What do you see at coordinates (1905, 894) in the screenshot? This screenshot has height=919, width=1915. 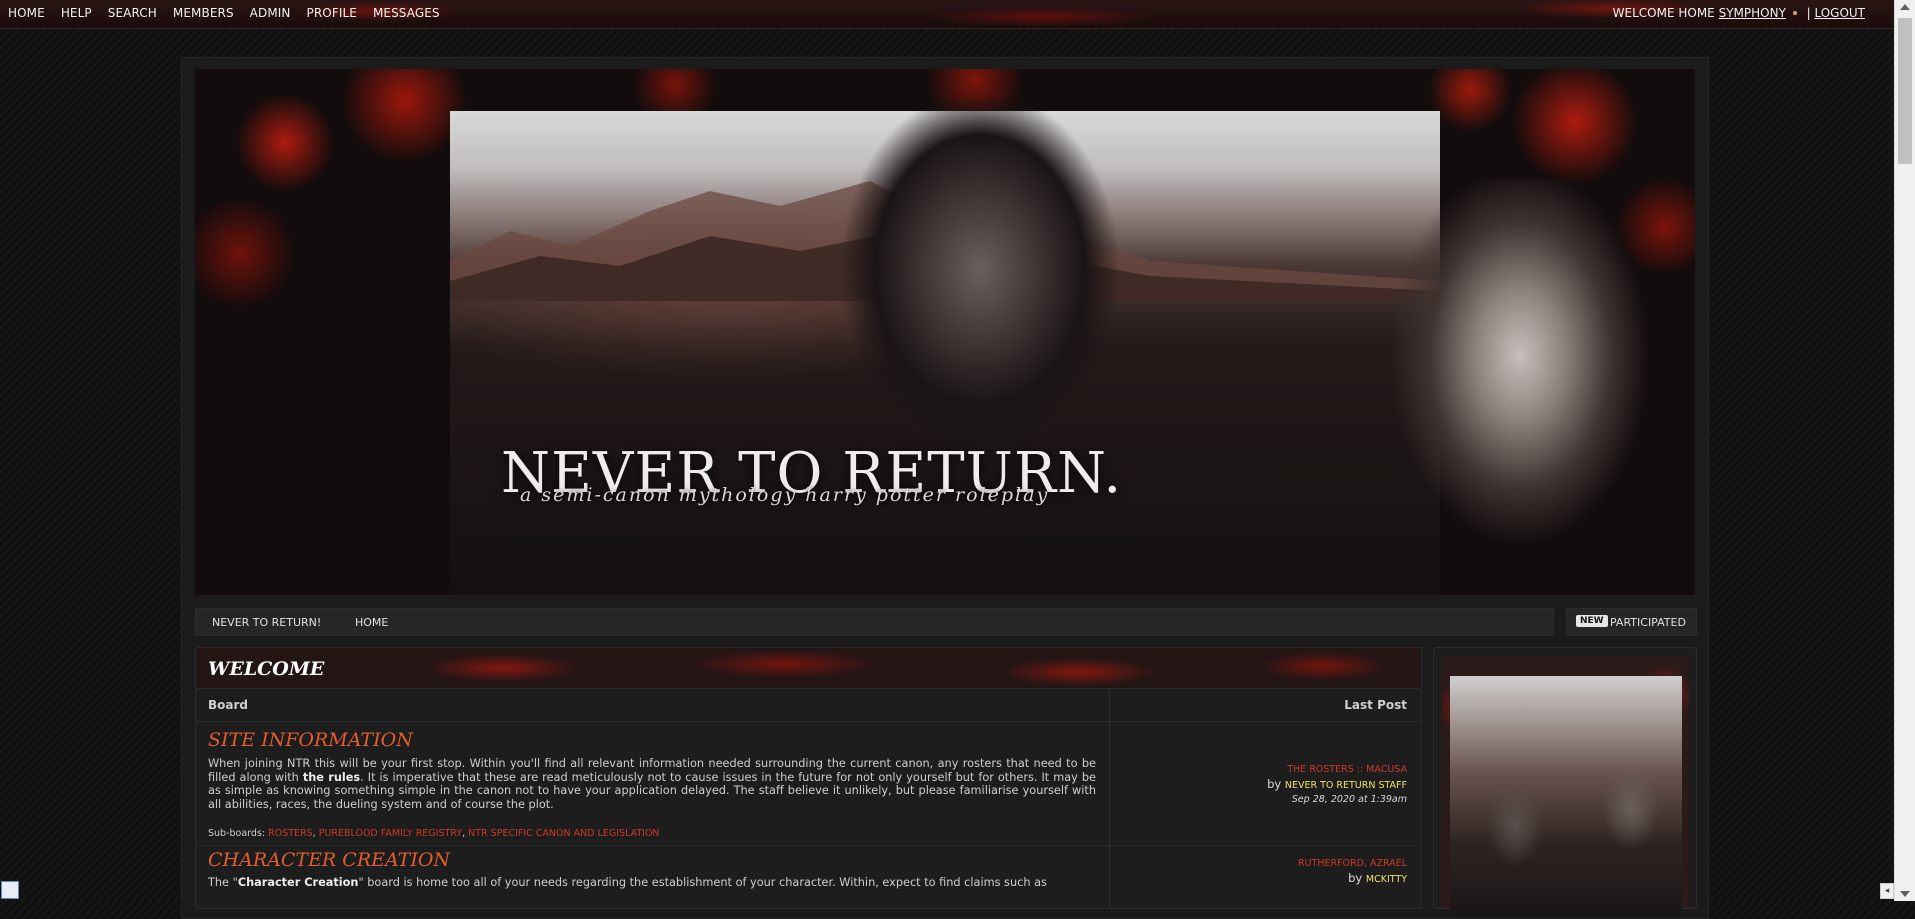 I see `scroll-down-icon` at bounding box center [1905, 894].